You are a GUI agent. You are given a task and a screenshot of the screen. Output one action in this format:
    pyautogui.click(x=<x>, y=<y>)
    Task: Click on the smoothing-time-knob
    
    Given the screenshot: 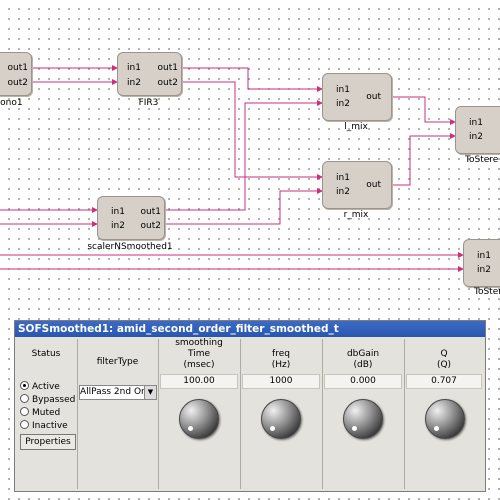 What is the action you would take?
    pyautogui.click(x=199, y=419)
    